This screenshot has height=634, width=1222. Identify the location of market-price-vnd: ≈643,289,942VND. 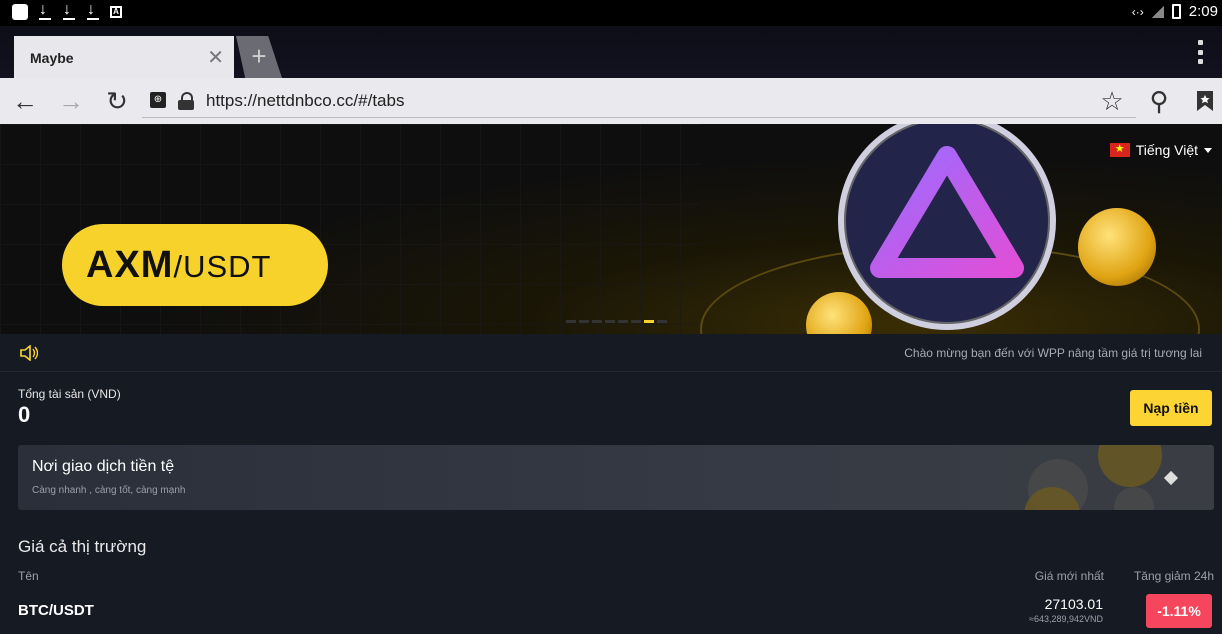
(1066, 619).